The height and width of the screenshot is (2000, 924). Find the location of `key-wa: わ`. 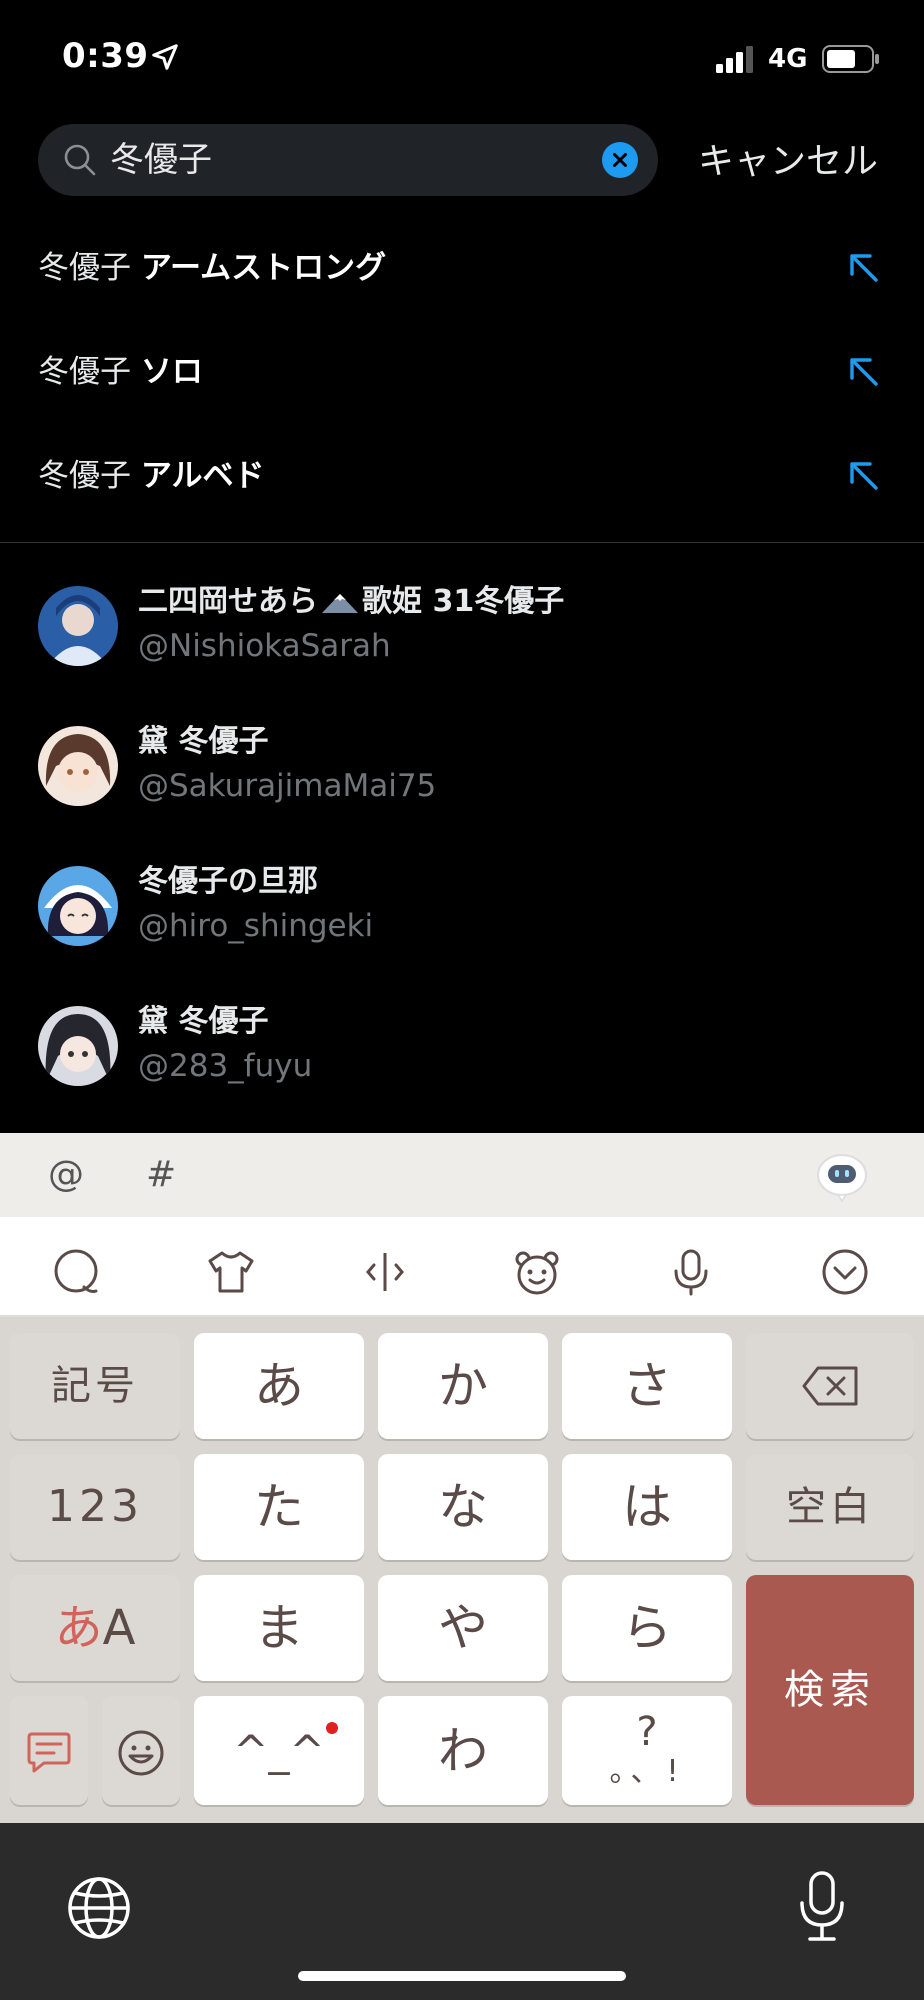

key-wa: わ is located at coordinates (463, 1750).